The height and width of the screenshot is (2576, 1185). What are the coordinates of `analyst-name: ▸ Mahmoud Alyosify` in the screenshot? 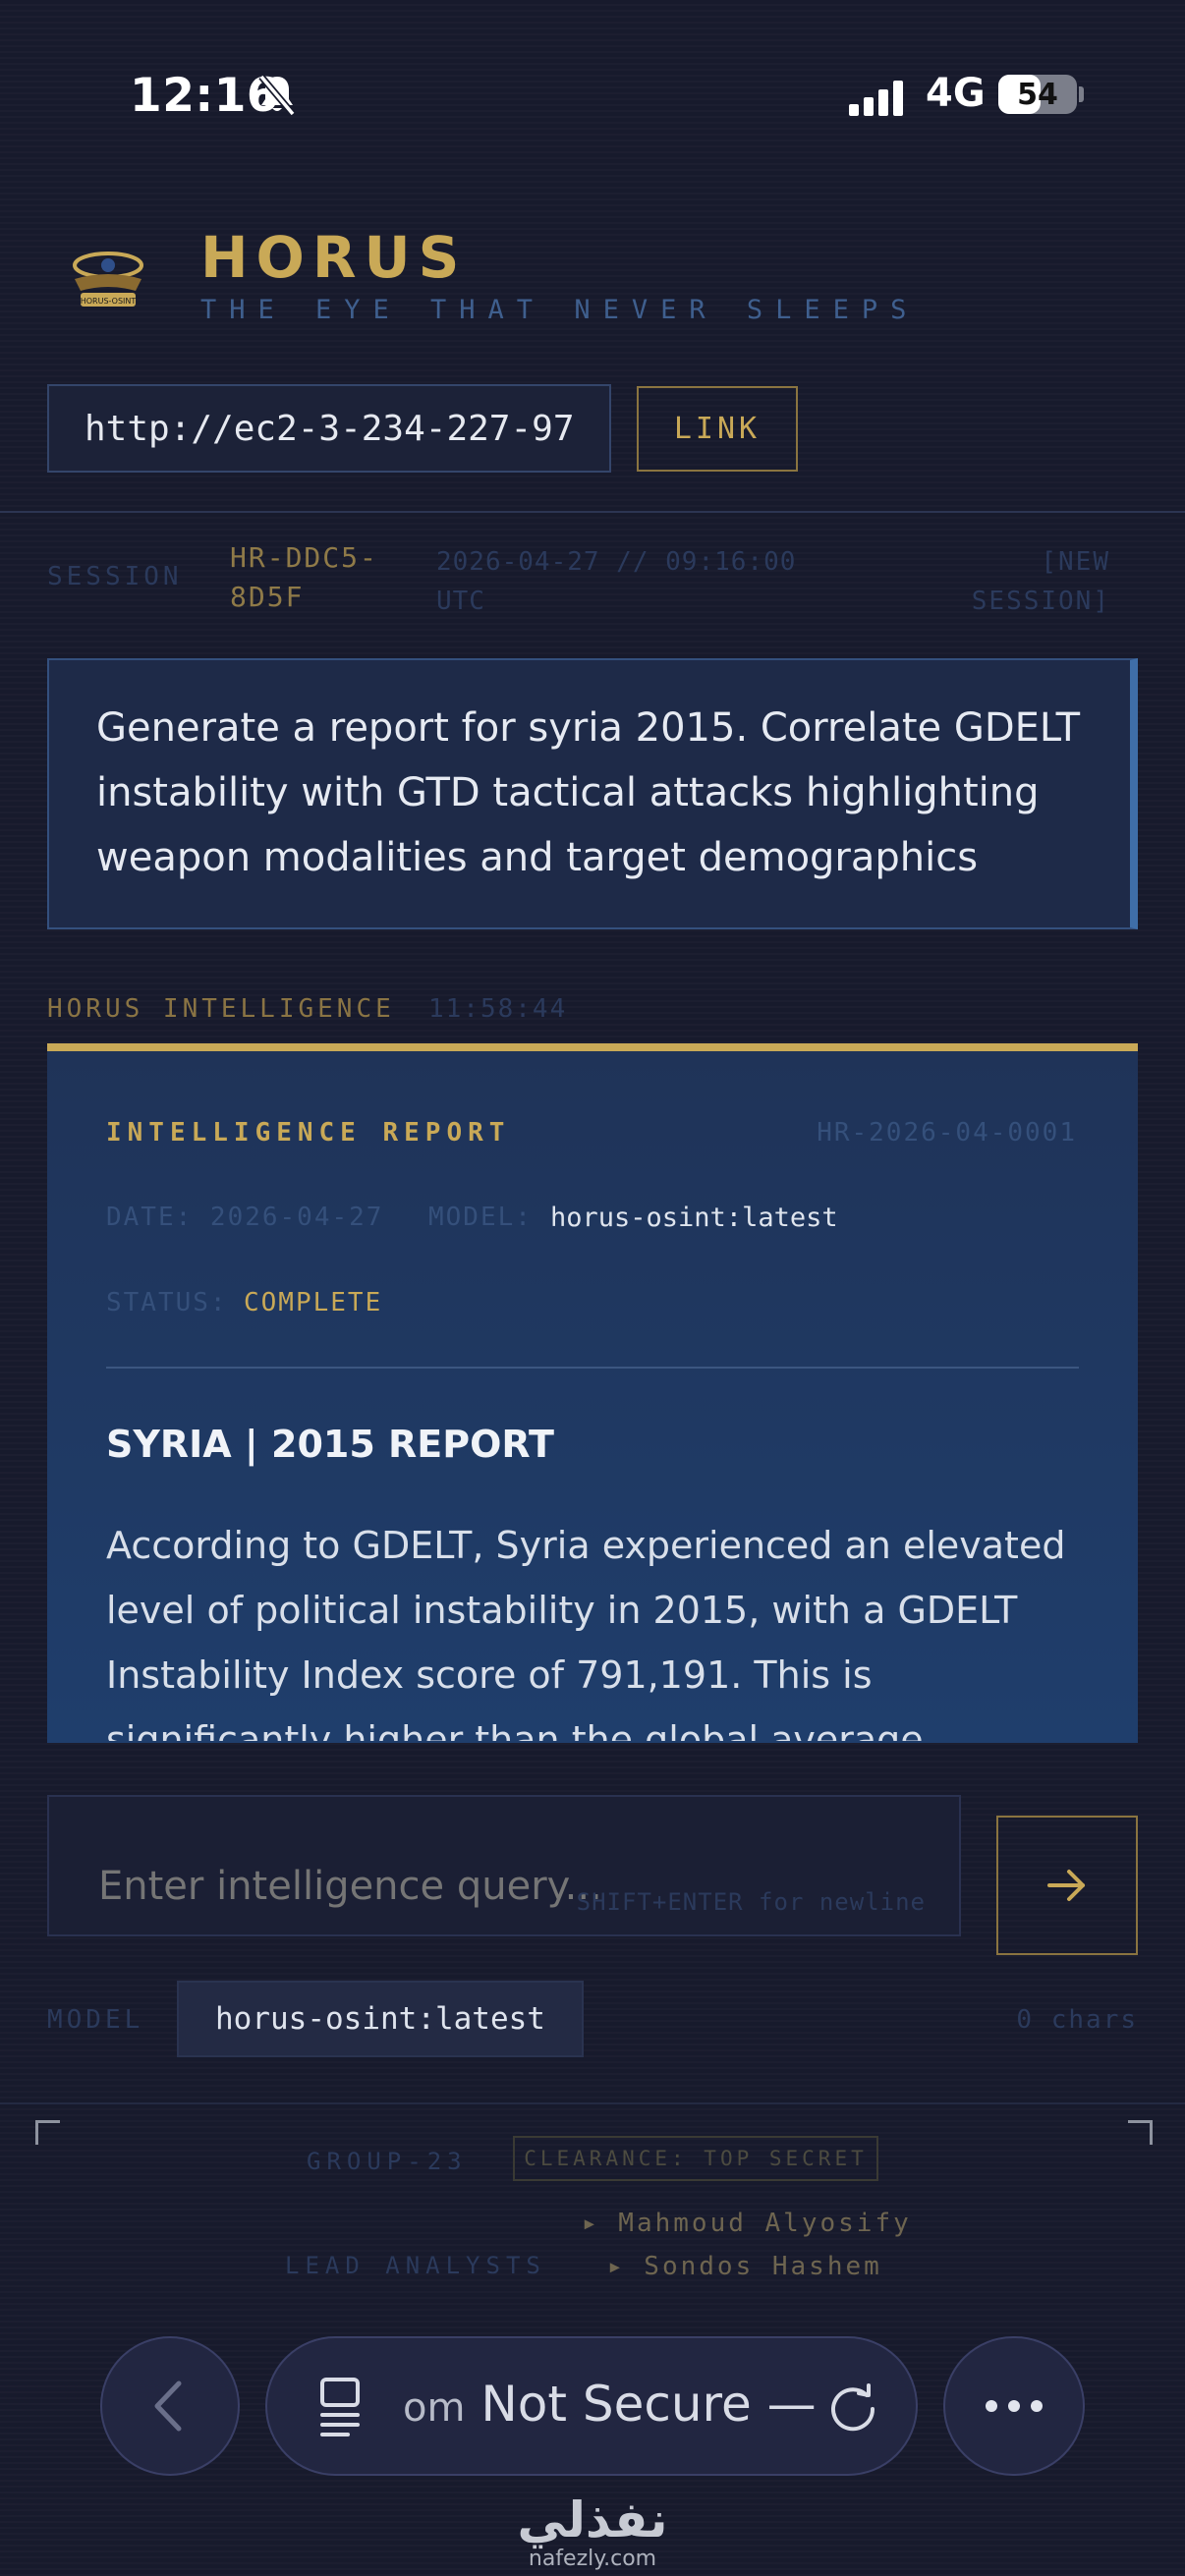 It's located at (747, 2223).